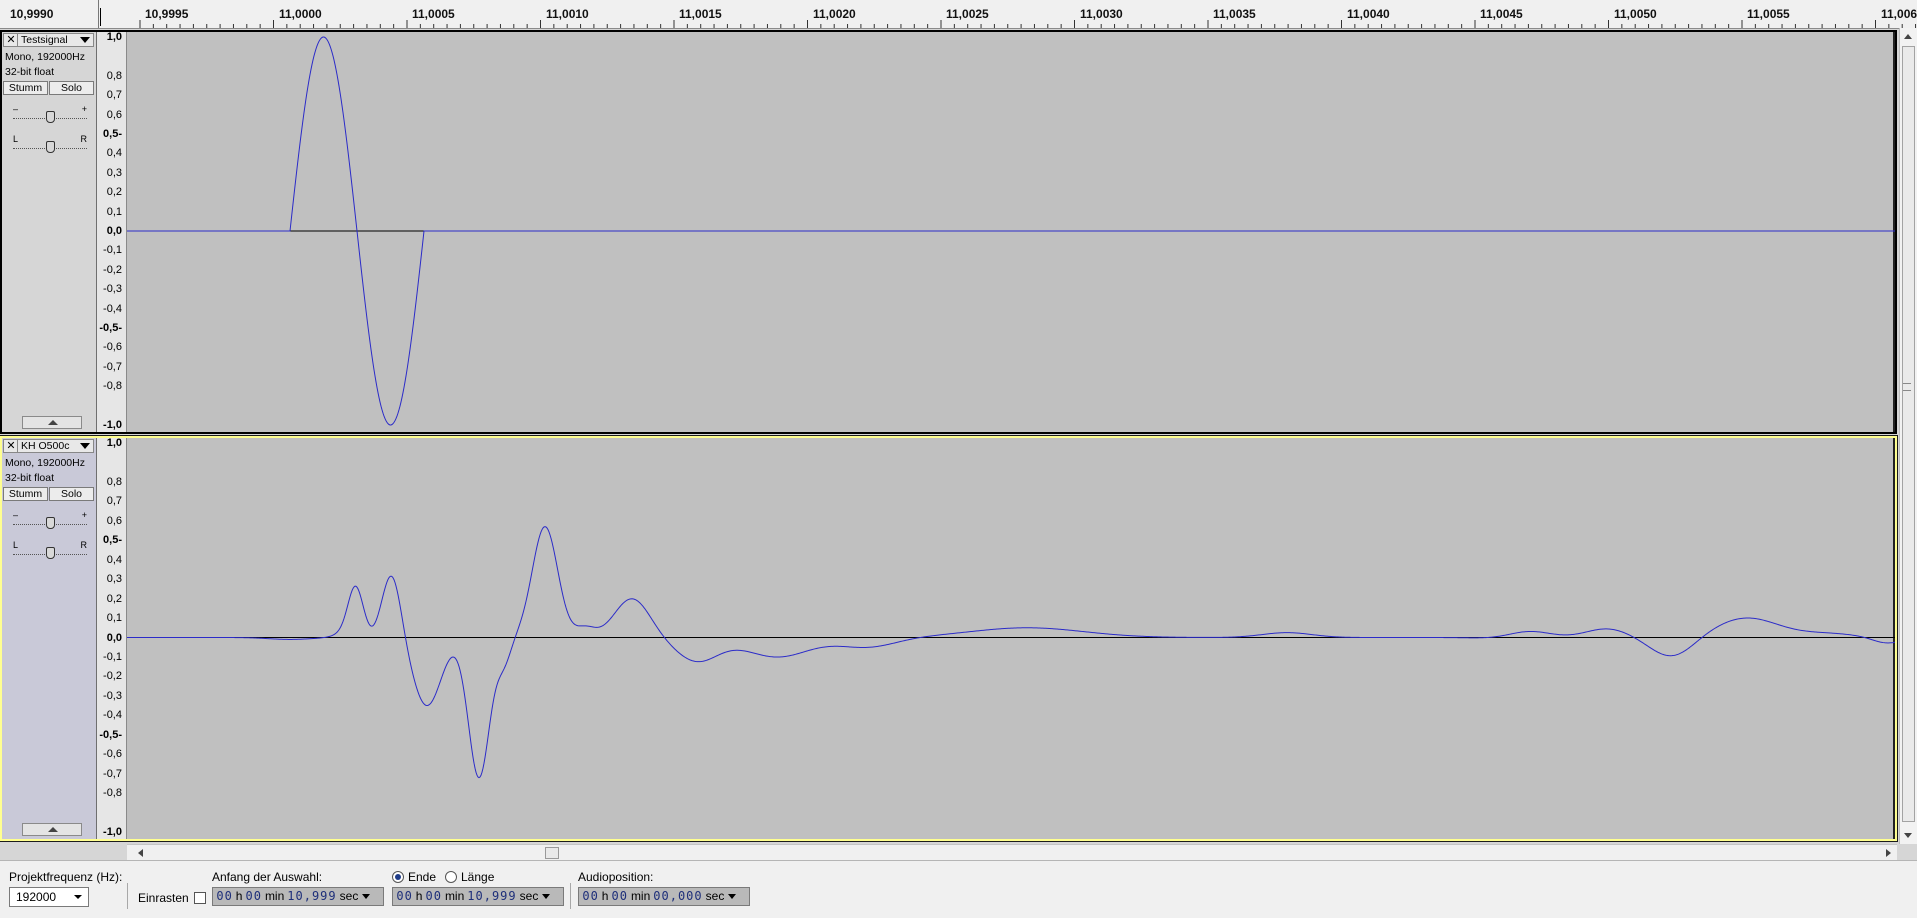  I want to click on end-hours: 00, so click(404, 896).